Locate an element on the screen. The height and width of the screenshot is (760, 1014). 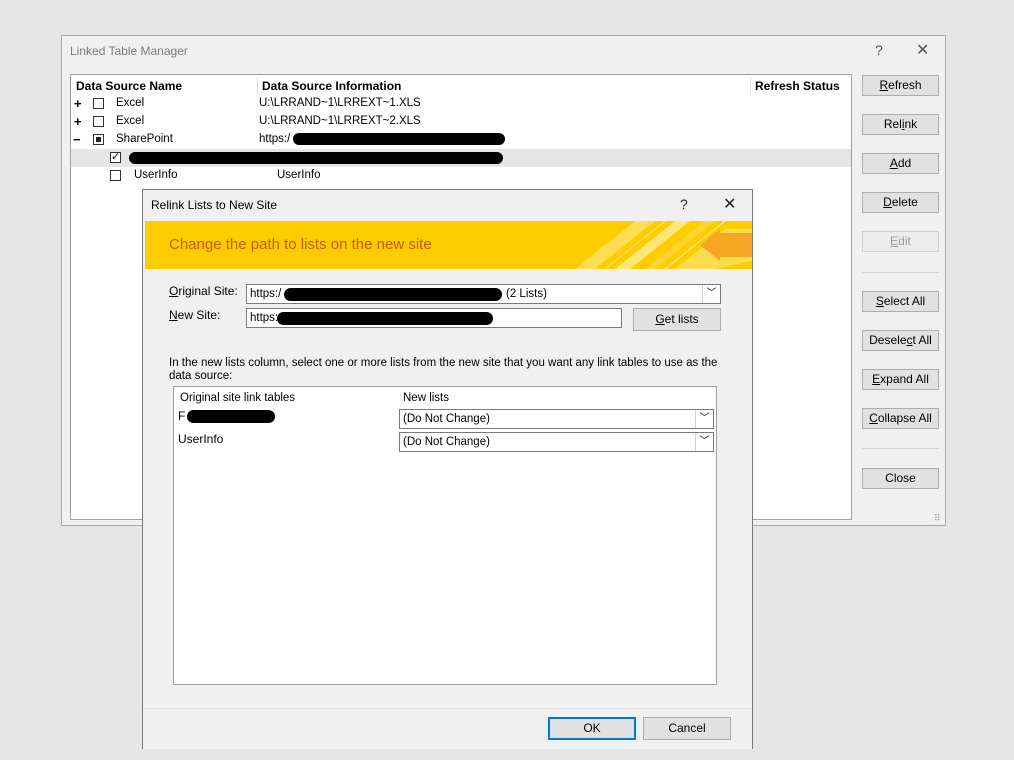
dialog-title: Relink Lists to New Site is located at coordinates (214, 205).